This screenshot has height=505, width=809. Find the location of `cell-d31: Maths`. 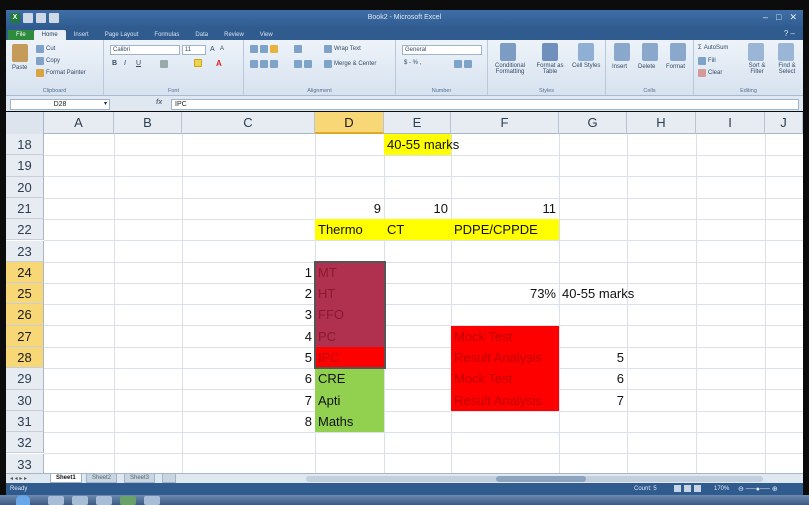

cell-d31: Maths is located at coordinates (349, 421).